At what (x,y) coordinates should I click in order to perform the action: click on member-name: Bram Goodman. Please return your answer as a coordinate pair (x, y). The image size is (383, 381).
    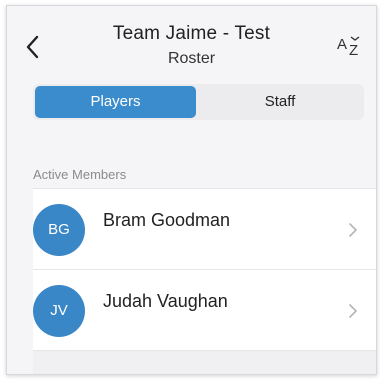
    Looking at the image, I should click on (167, 220).